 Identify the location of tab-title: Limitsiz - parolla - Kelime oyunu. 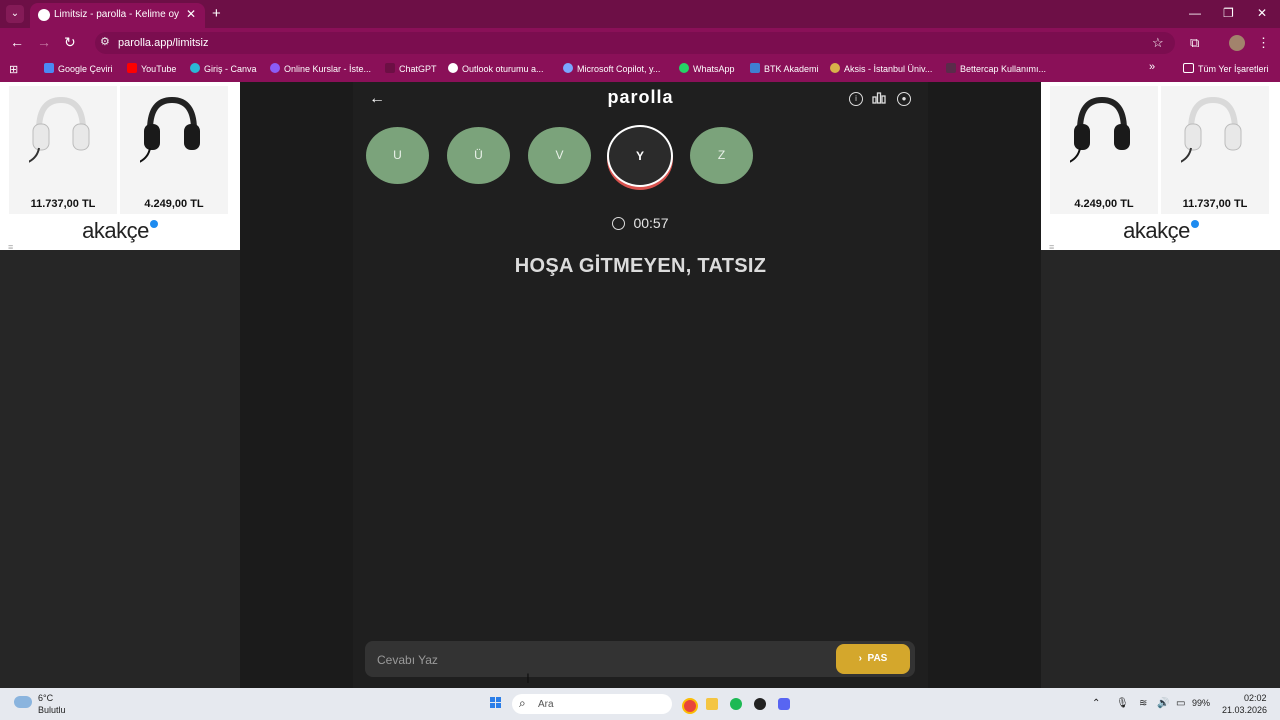
(116, 14).